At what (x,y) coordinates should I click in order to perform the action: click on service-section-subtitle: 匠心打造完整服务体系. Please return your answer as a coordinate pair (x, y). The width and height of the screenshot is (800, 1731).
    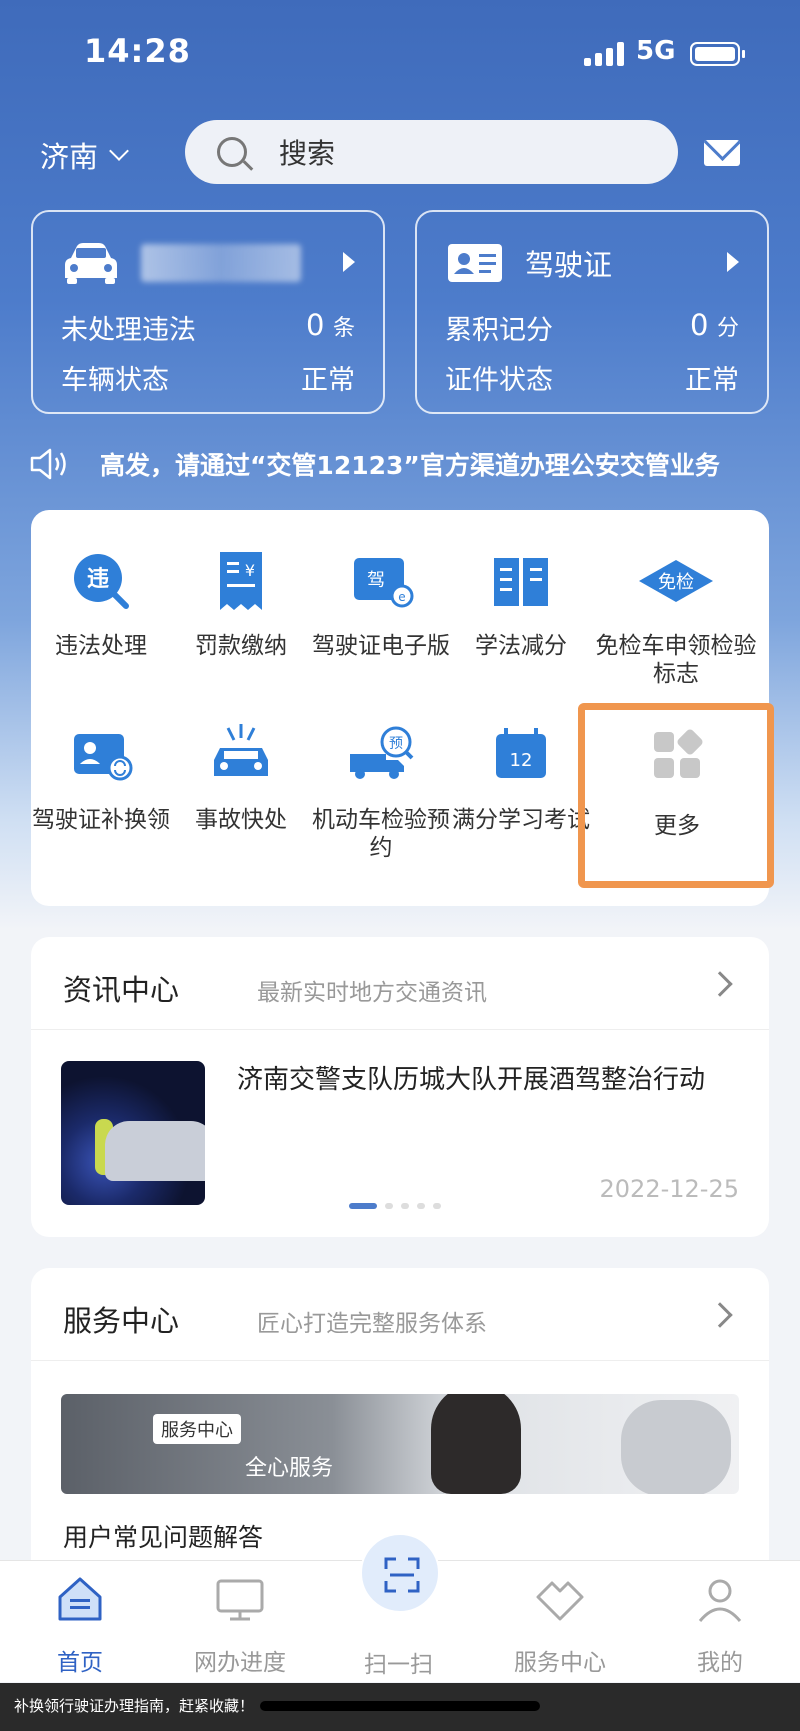
    Looking at the image, I should click on (372, 1324).